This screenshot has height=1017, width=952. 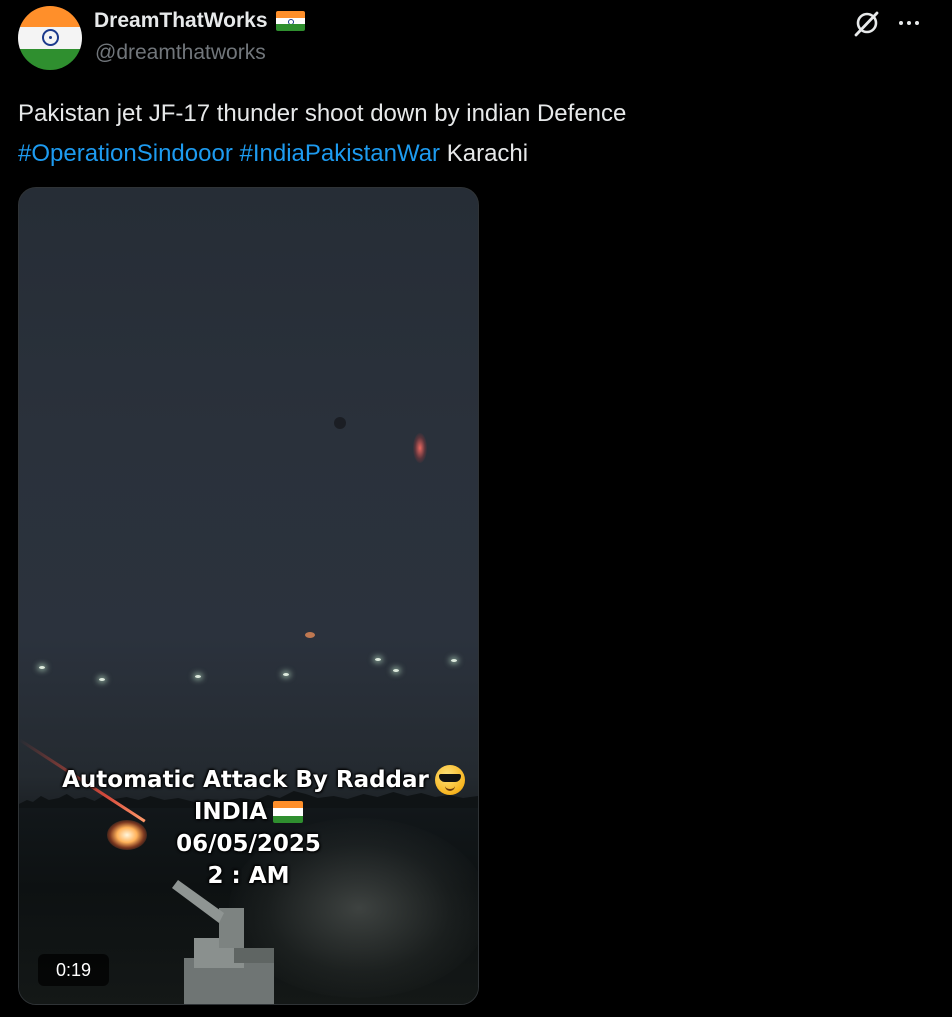 What do you see at coordinates (73, 970) in the screenshot?
I see `video-duration-badge: 0:19` at bounding box center [73, 970].